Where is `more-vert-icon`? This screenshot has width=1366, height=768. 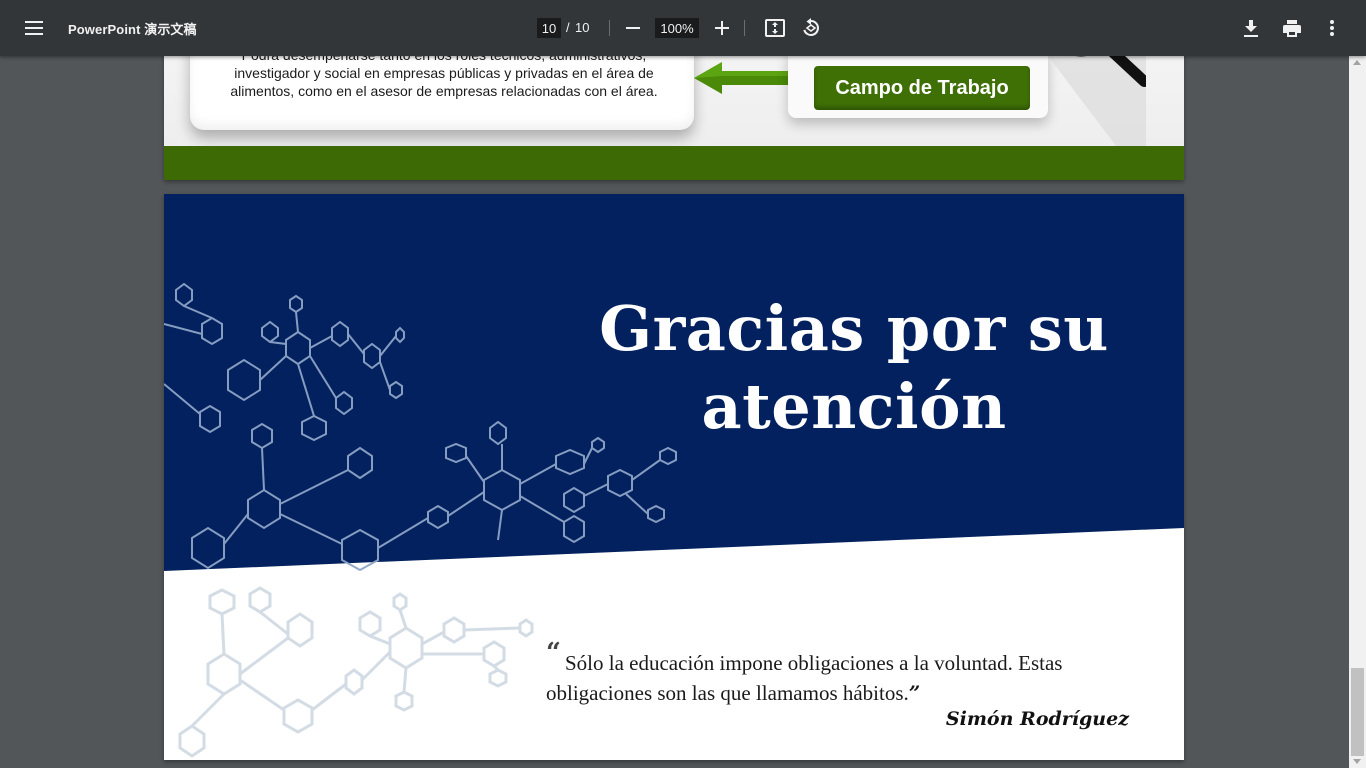 more-vert-icon is located at coordinates (1332, 28).